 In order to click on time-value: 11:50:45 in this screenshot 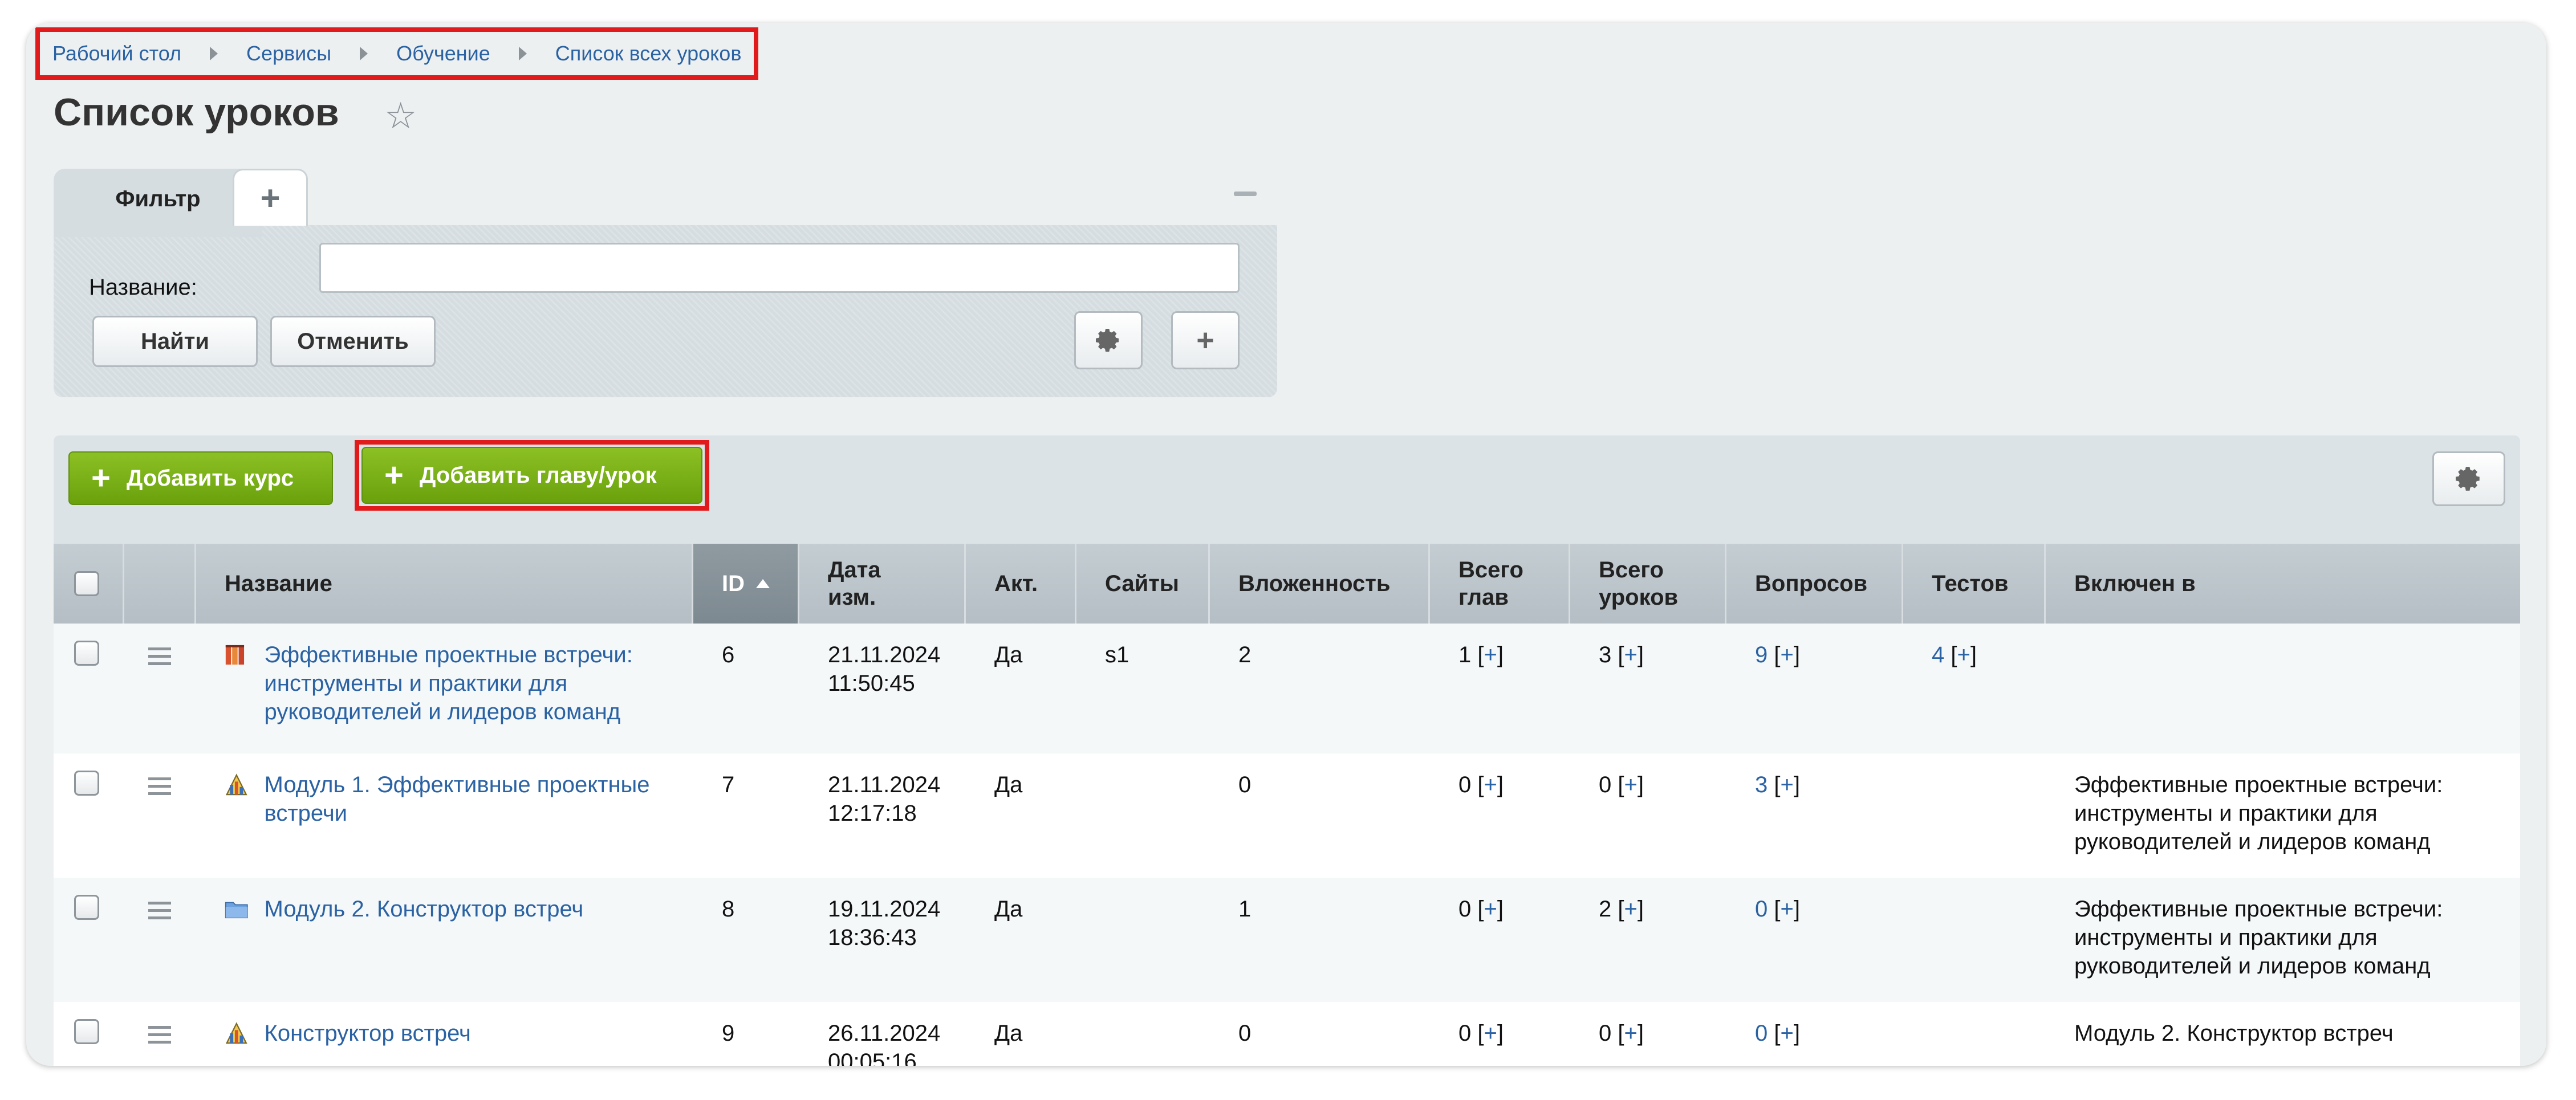, I will do `click(871, 683)`.